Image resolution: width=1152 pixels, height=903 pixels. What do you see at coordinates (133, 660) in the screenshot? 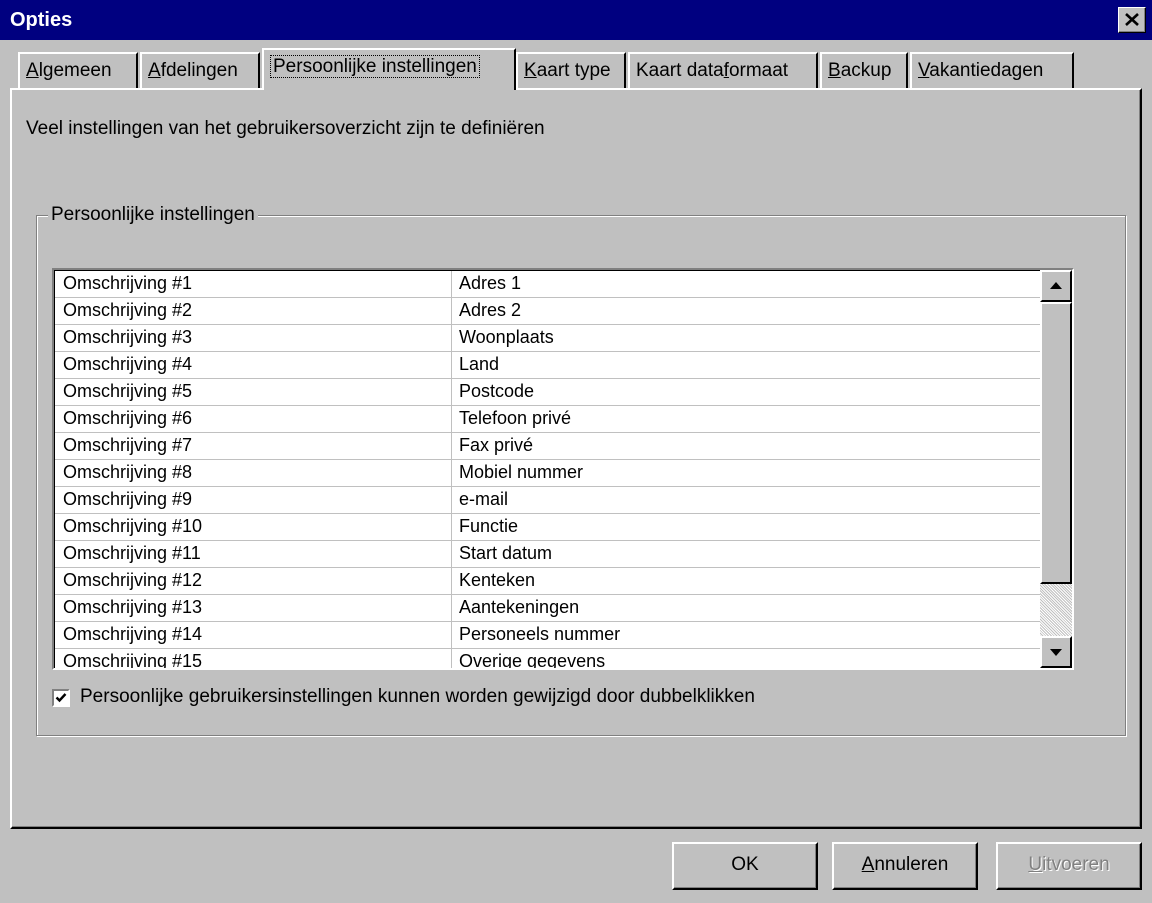
I see `row-description: Omschrijving #15` at bounding box center [133, 660].